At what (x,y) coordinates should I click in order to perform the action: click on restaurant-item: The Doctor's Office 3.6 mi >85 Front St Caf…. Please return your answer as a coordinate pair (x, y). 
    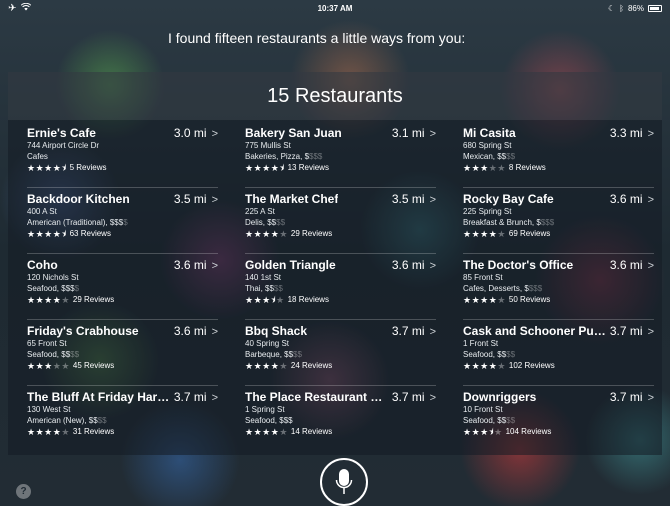
    Looking at the image, I should click on (553, 287).